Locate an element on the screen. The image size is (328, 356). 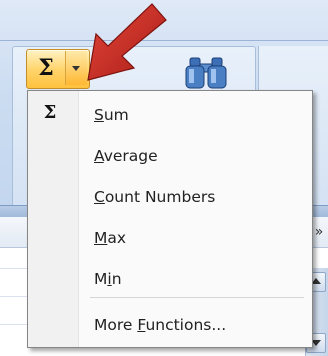
menu-item-accel: C is located at coordinates (99, 197).